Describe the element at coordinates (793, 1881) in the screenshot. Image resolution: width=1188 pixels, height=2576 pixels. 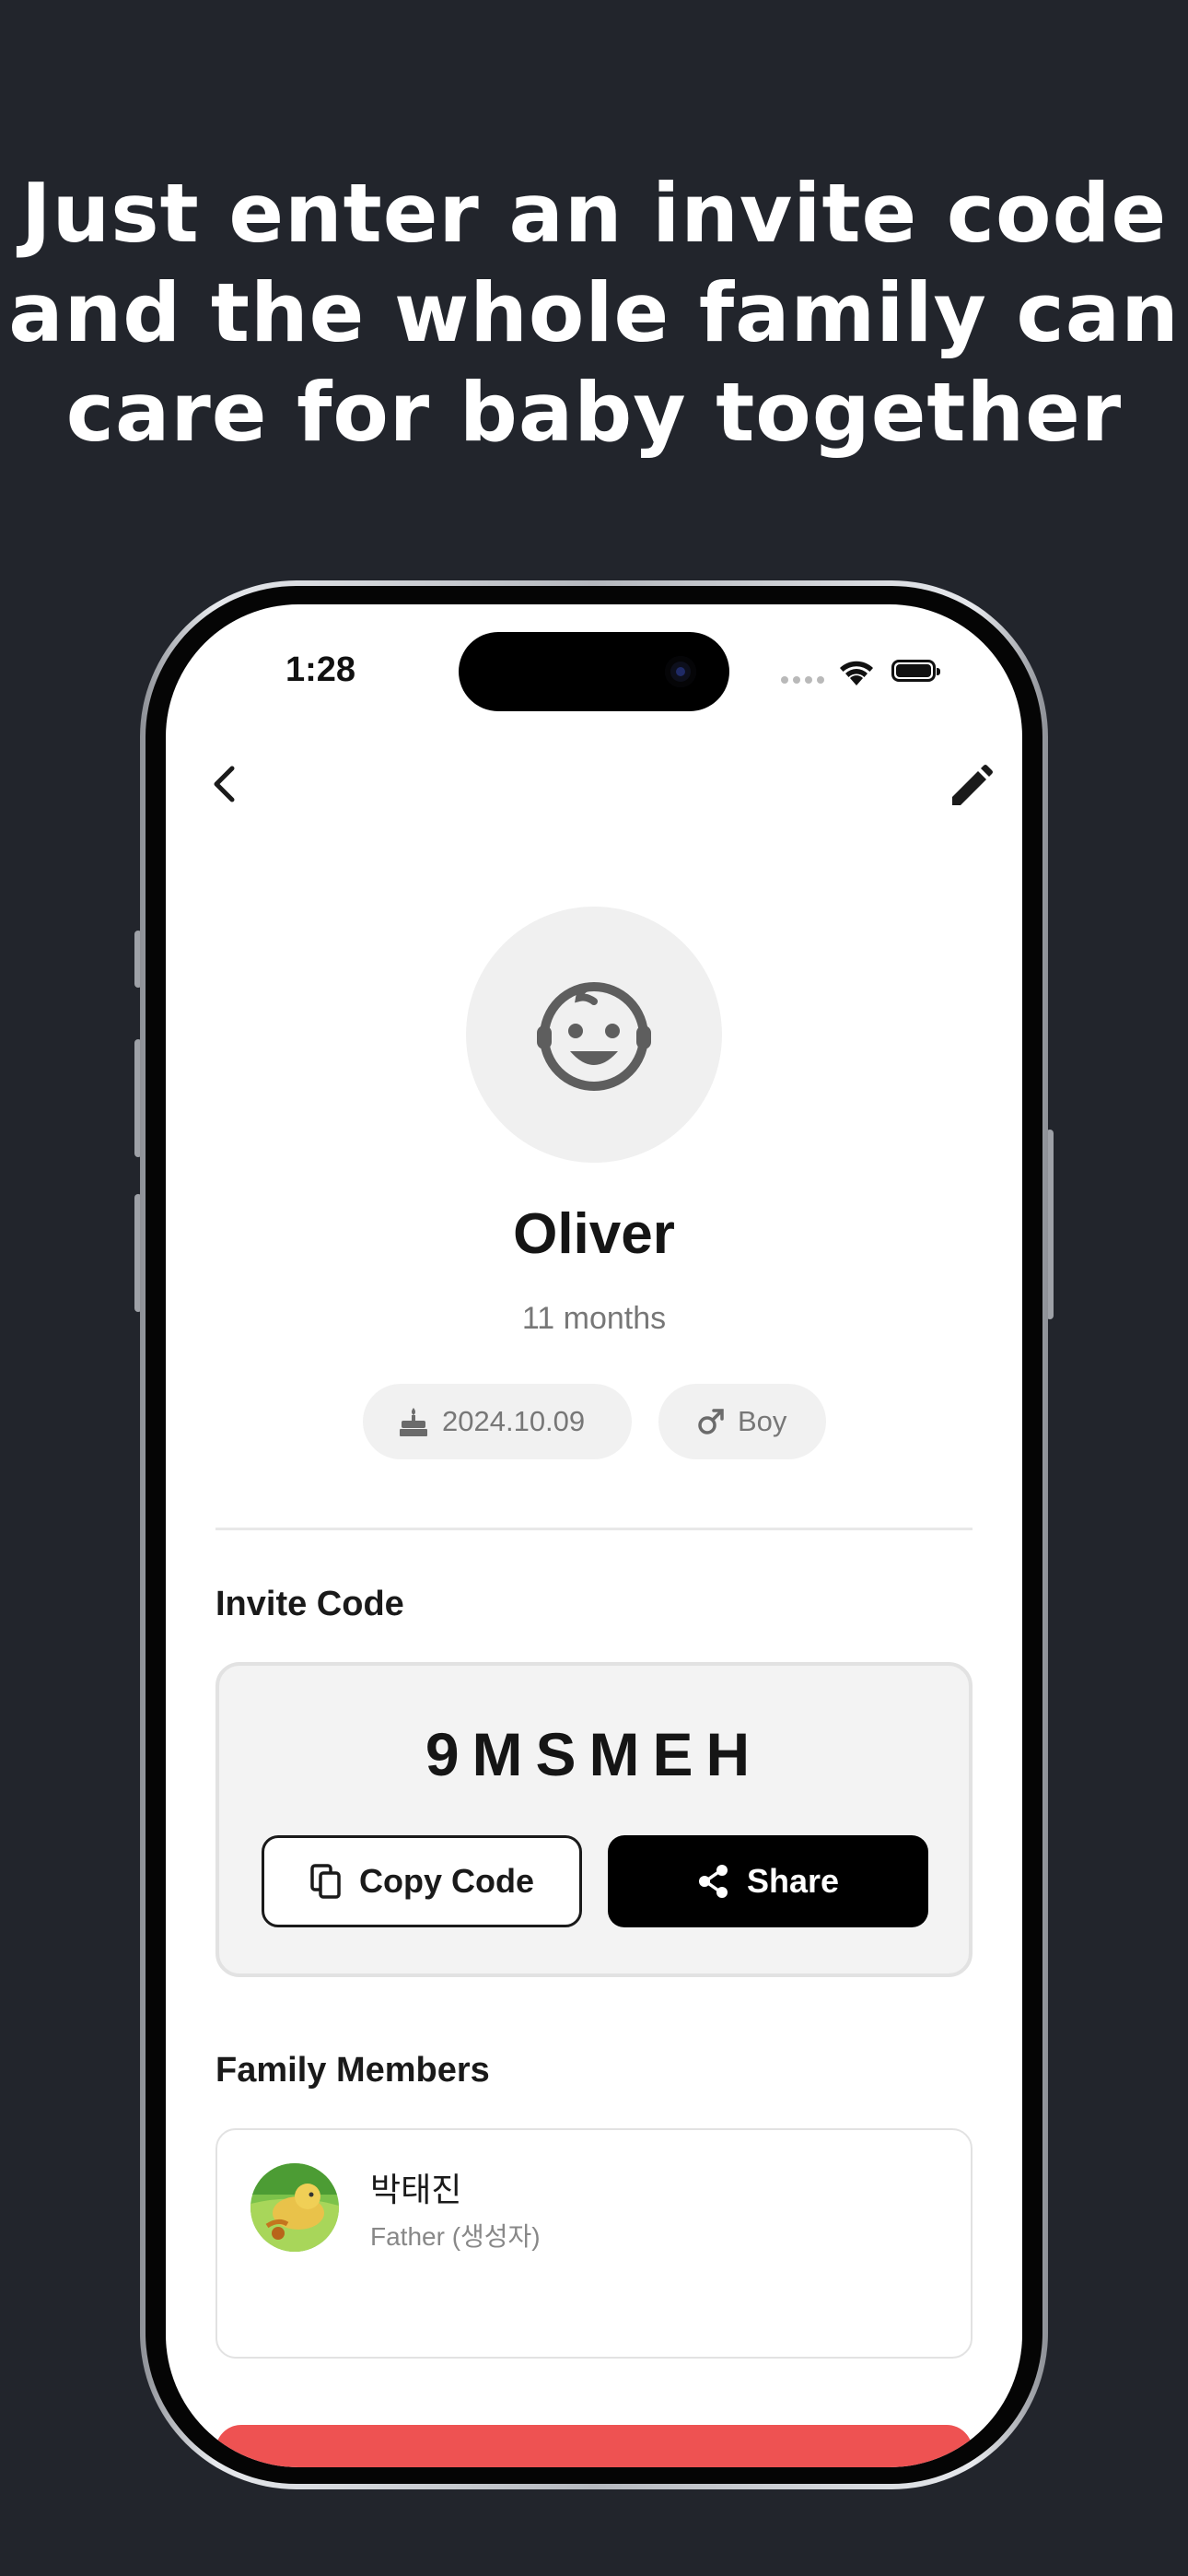
I see `share-label: Share` at that location.